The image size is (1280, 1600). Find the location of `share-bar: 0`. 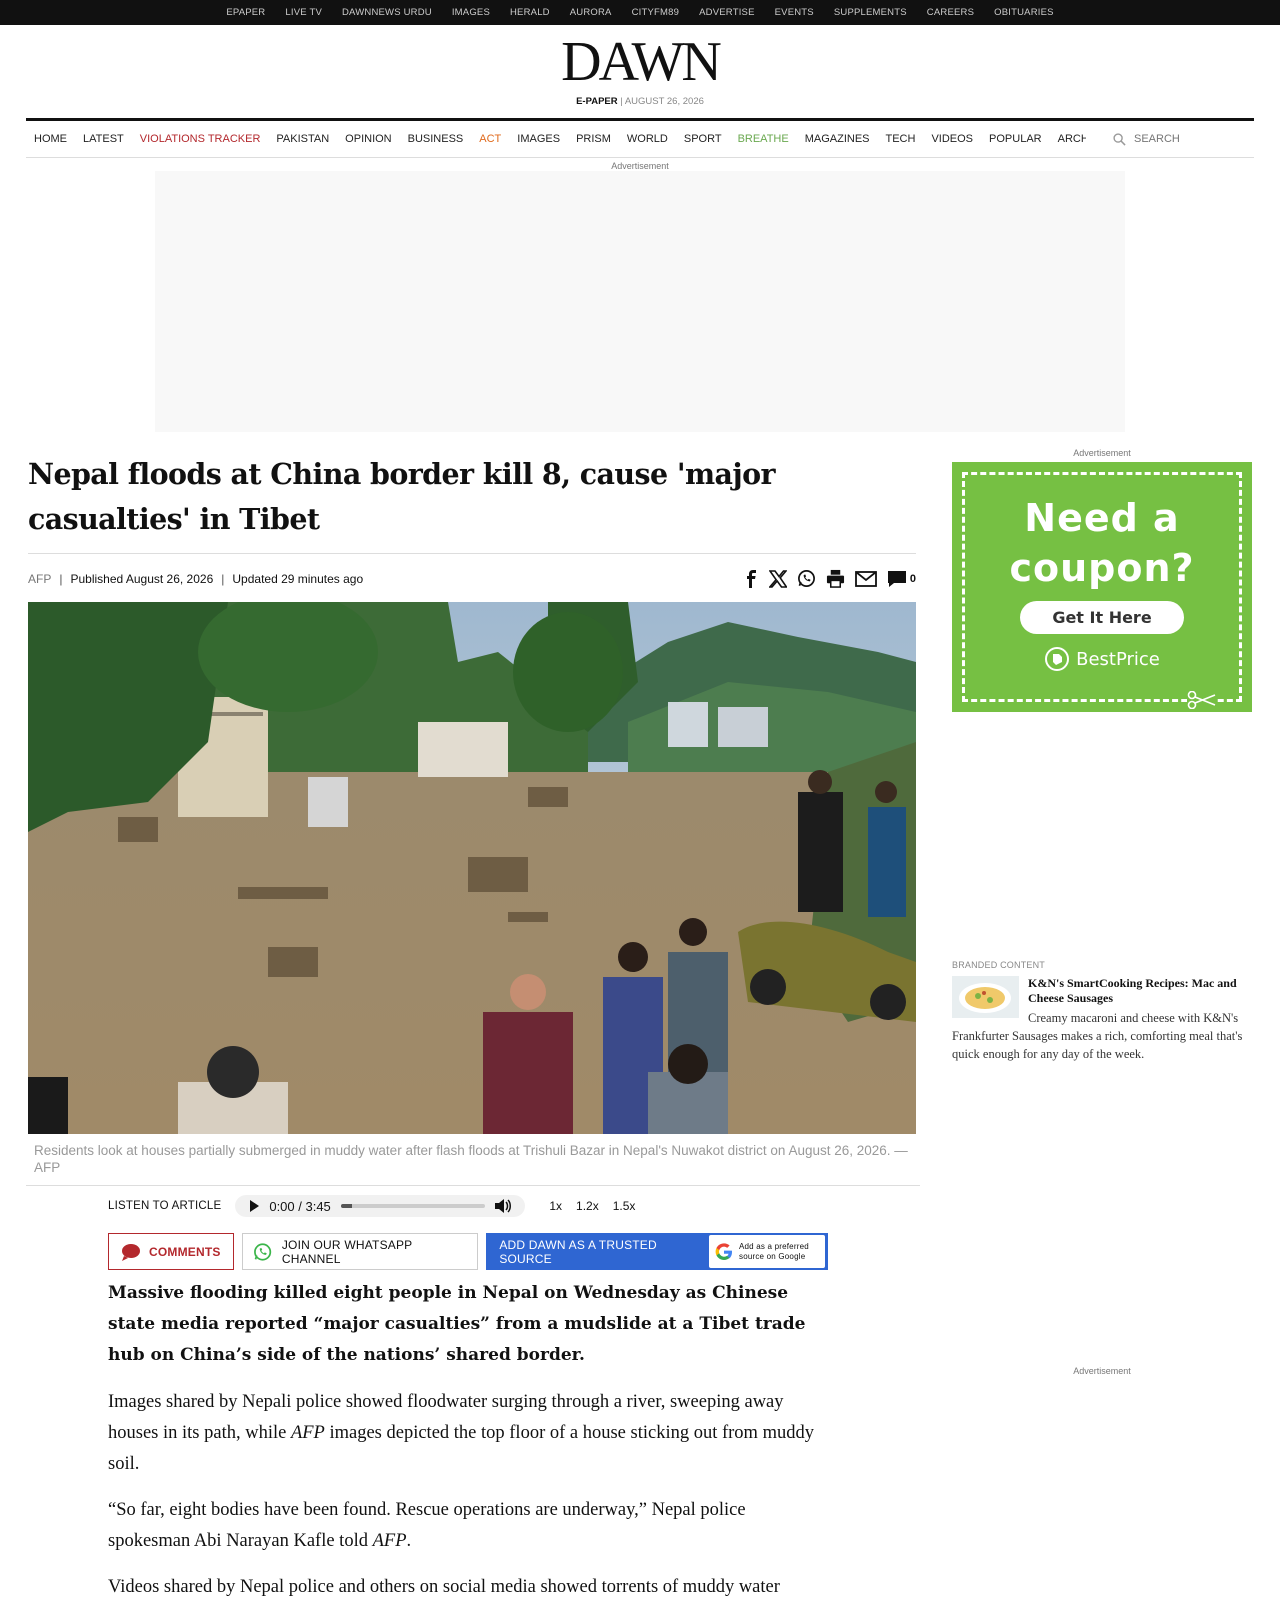

share-bar: 0 is located at coordinates (829, 578).